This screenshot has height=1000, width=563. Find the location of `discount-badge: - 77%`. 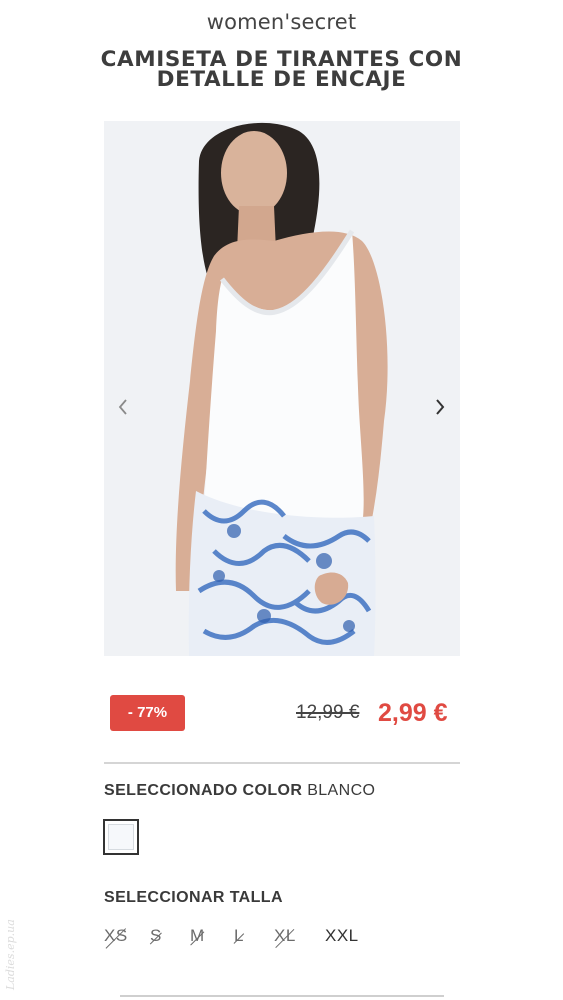

discount-badge: - 77% is located at coordinates (147, 713).